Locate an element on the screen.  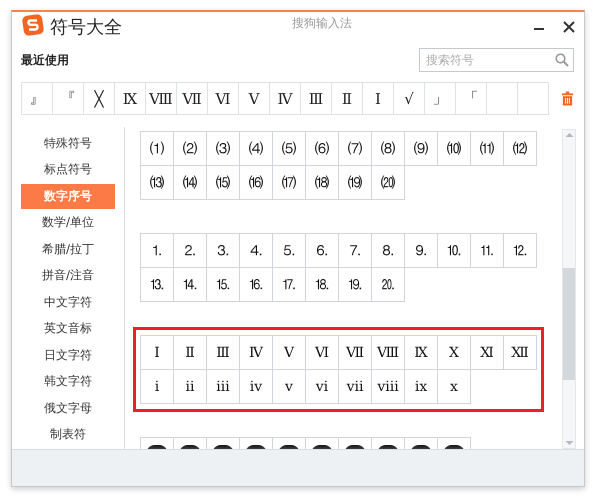
symbol-key: ⒑ is located at coordinates (454, 251).